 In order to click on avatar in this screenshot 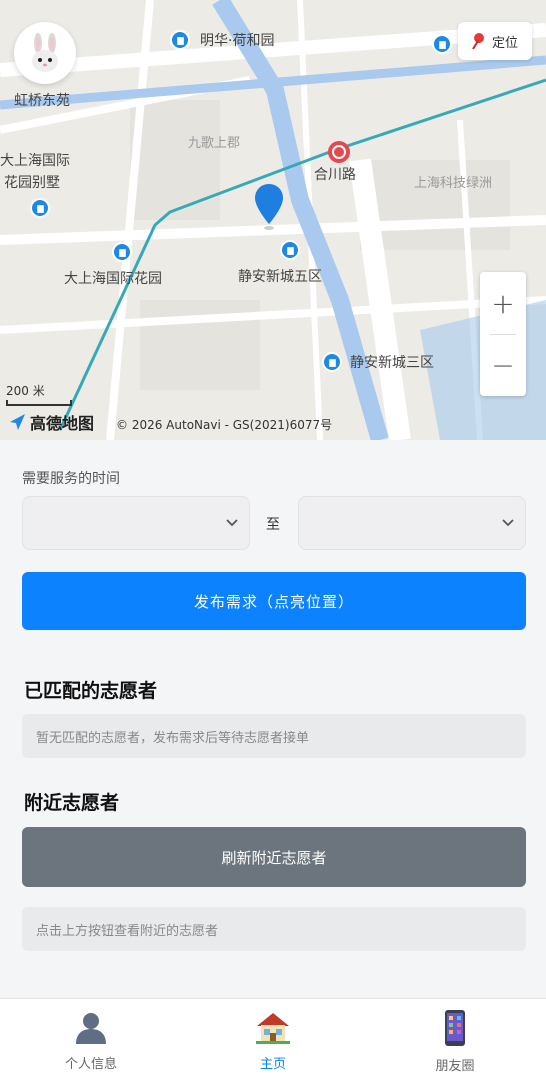, I will do `click(45, 53)`.